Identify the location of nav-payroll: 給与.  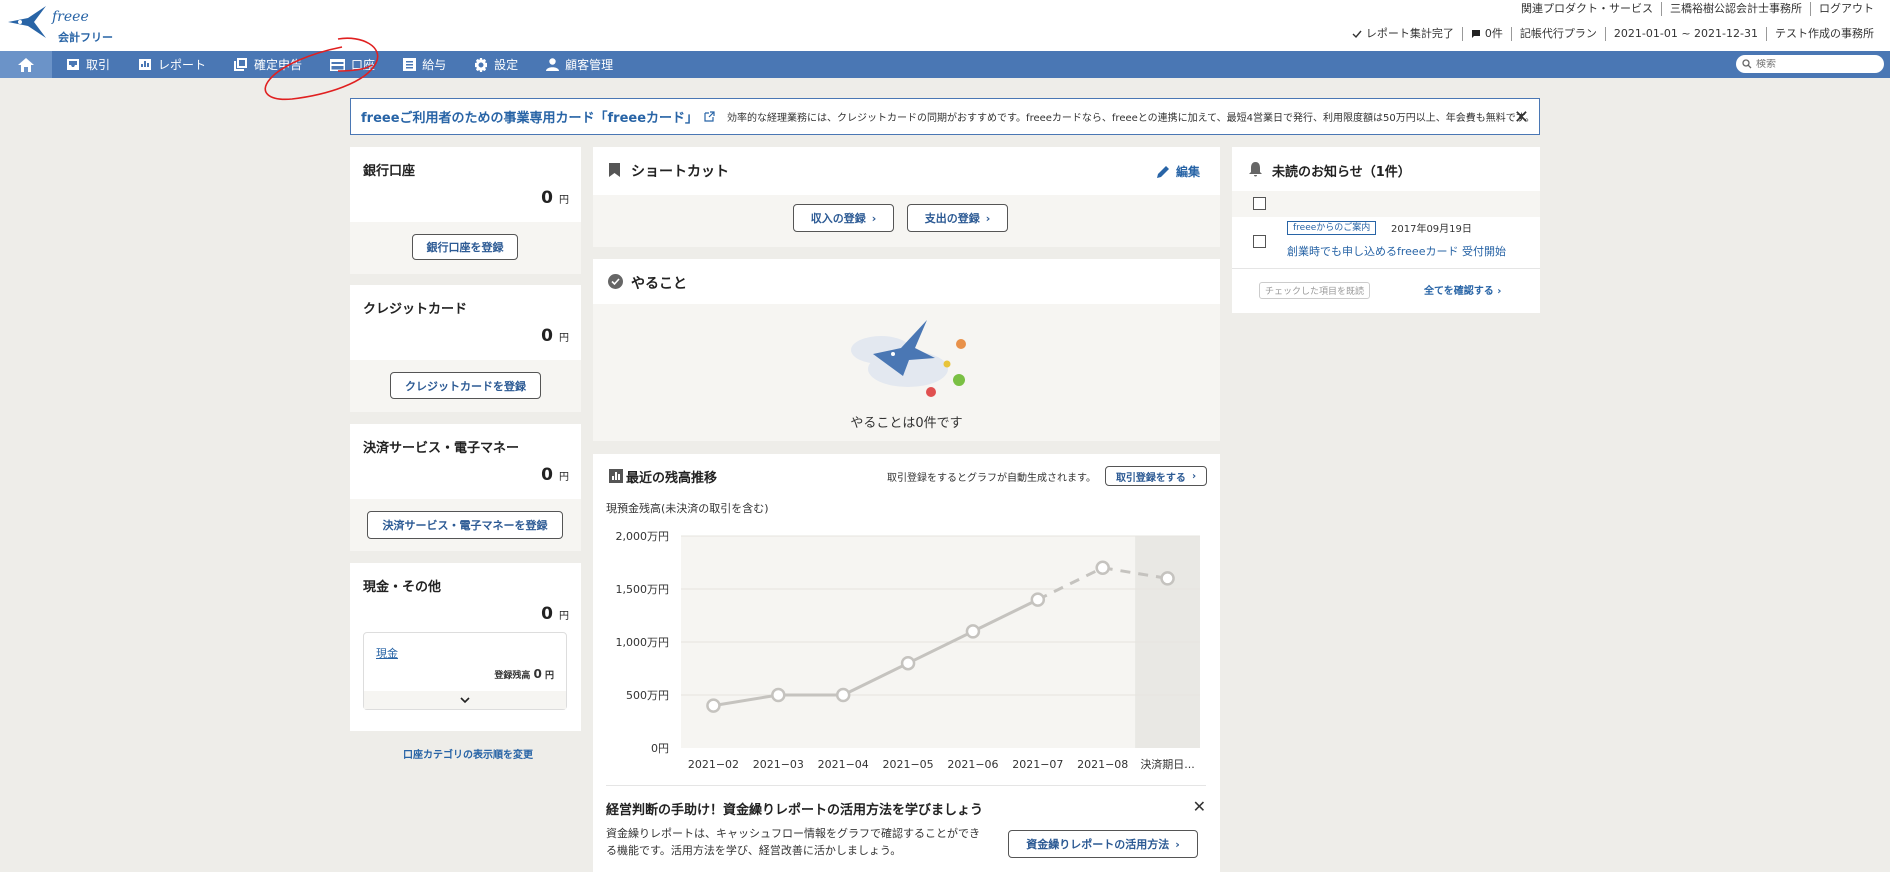
(424, 64).